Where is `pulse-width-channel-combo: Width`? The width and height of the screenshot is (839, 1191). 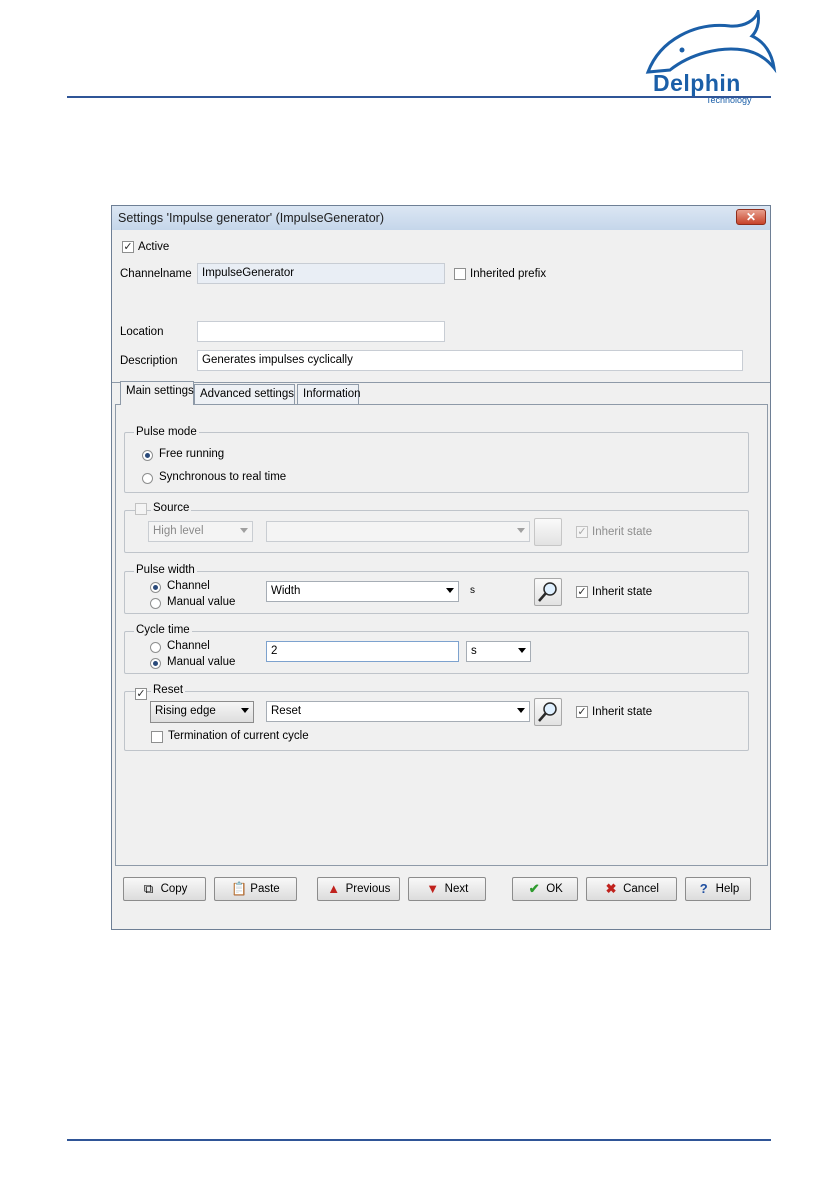
pulse-width-channel-combo: Width is located at coordinates (362, 591).